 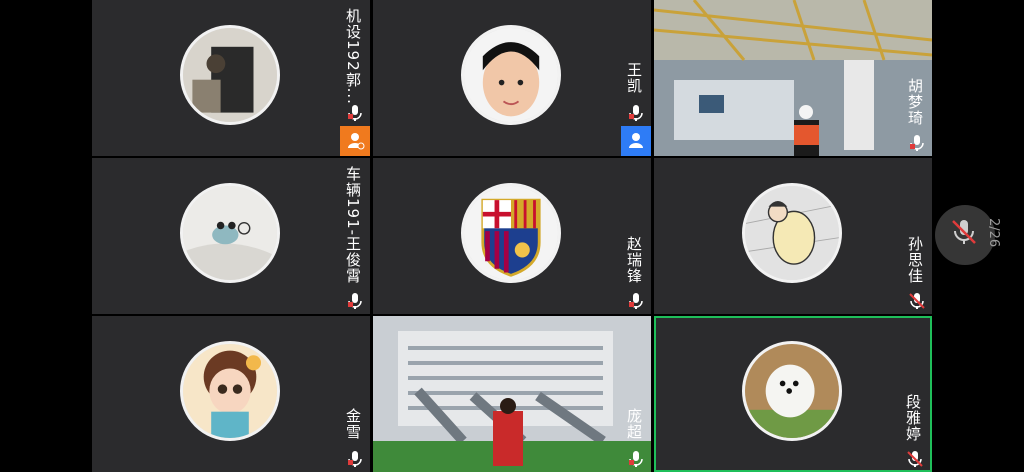 I want to click on name-bar: 金雪, so click(x=355, y=394).